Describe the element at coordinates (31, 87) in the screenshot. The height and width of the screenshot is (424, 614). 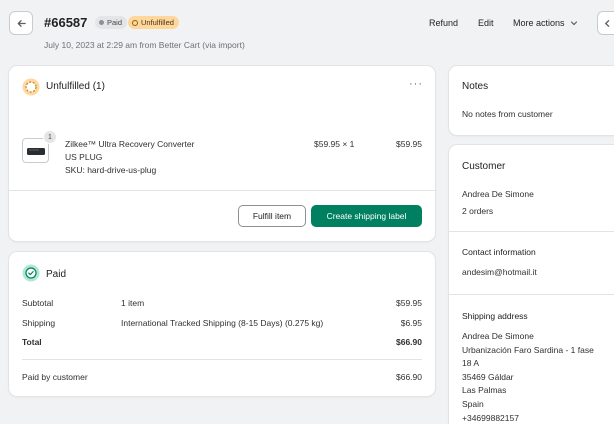
I see `unfulfilled-icon` at that location.